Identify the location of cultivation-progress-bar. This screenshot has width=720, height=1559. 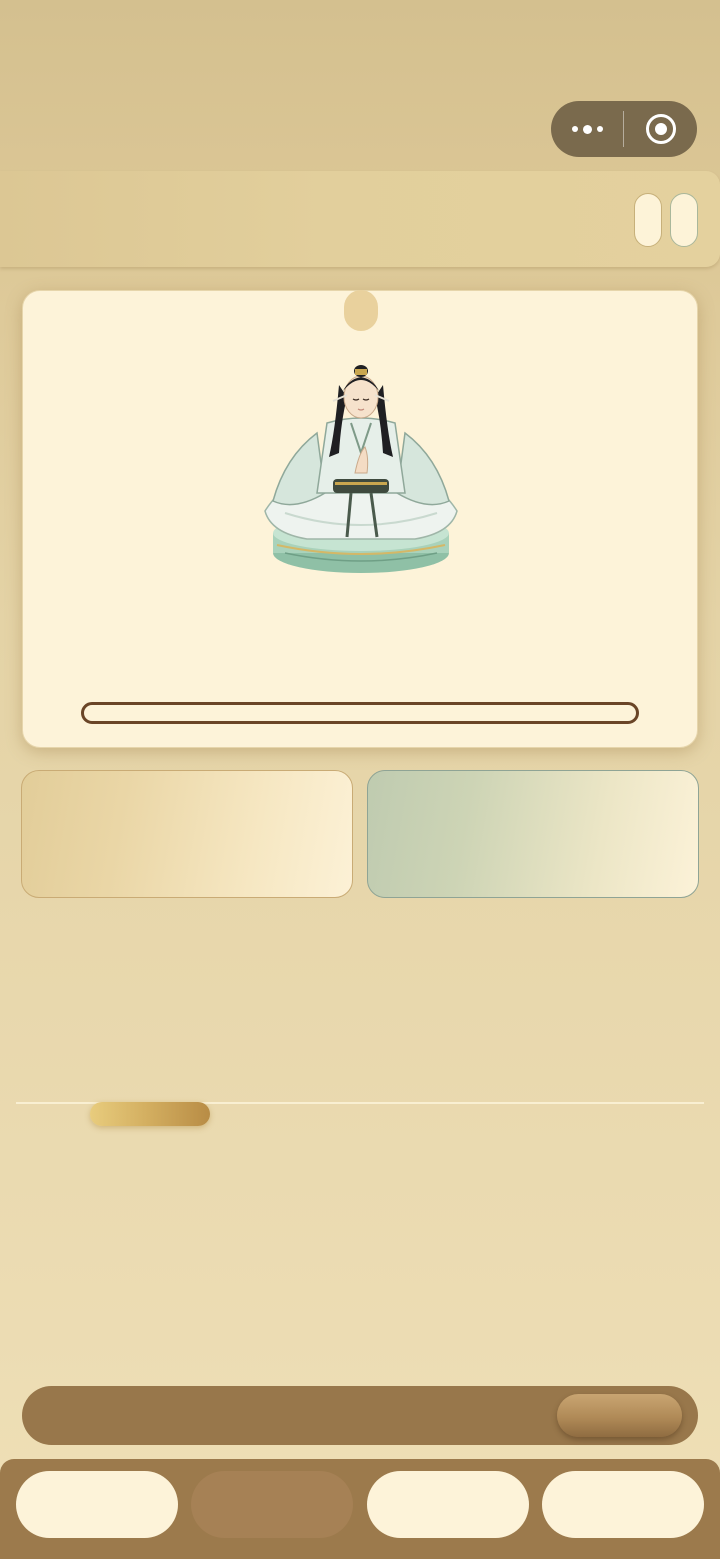
(360, 713).